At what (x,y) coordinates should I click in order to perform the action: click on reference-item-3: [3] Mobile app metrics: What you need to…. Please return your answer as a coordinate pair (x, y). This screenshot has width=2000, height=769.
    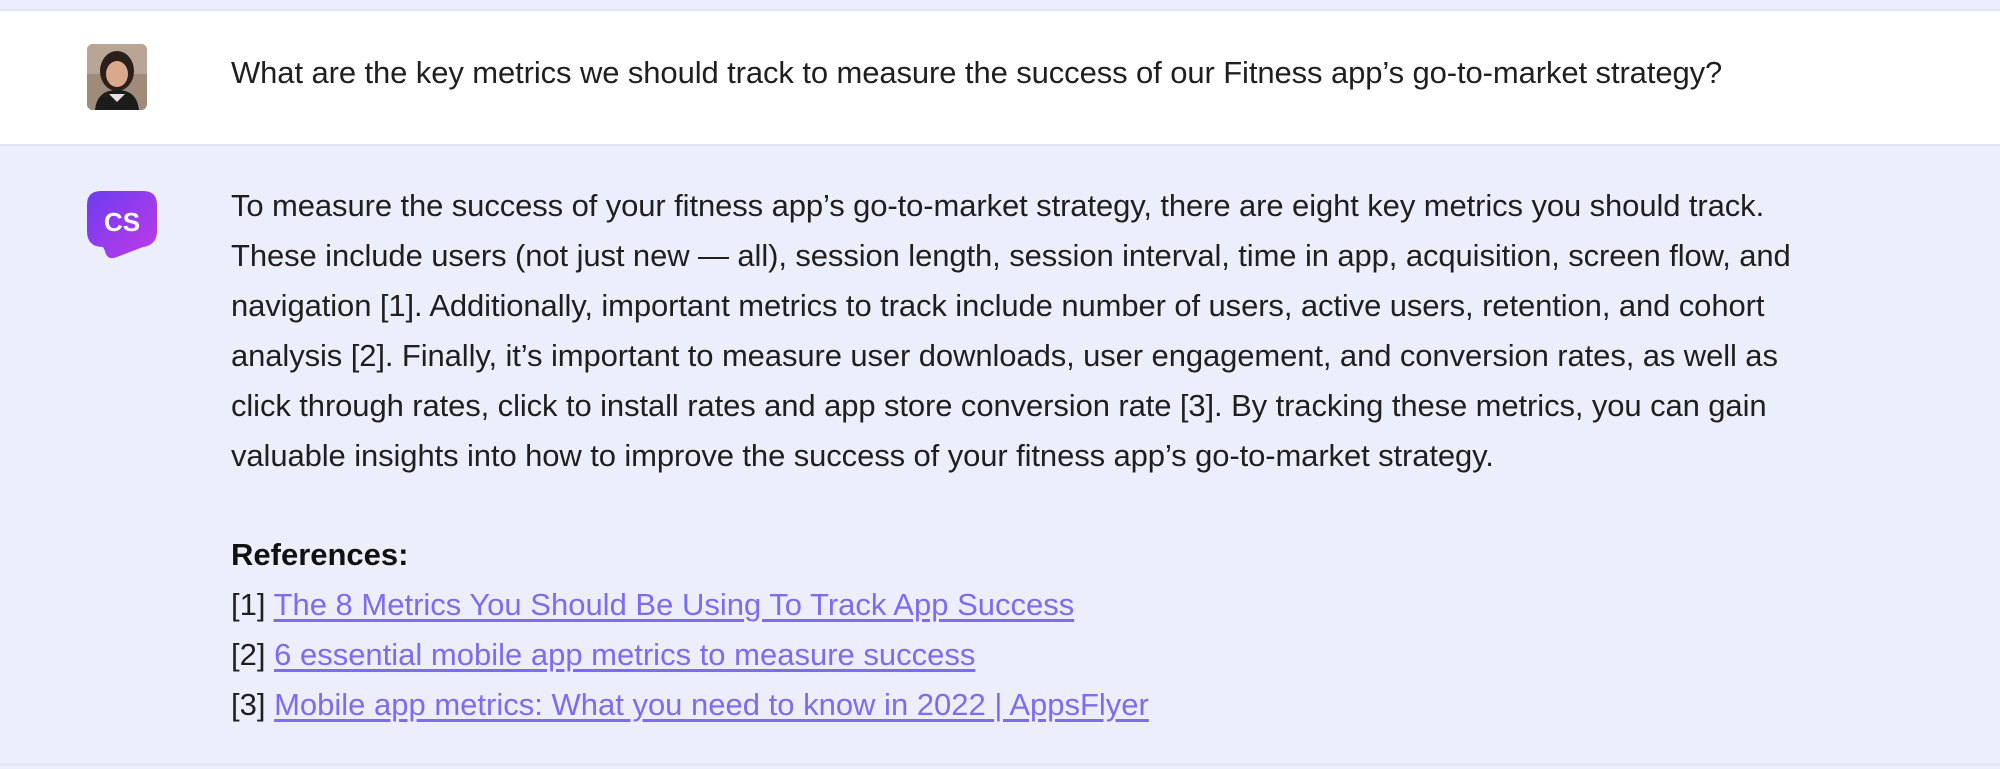
    Looking at the image, I should click on (1091, 705).